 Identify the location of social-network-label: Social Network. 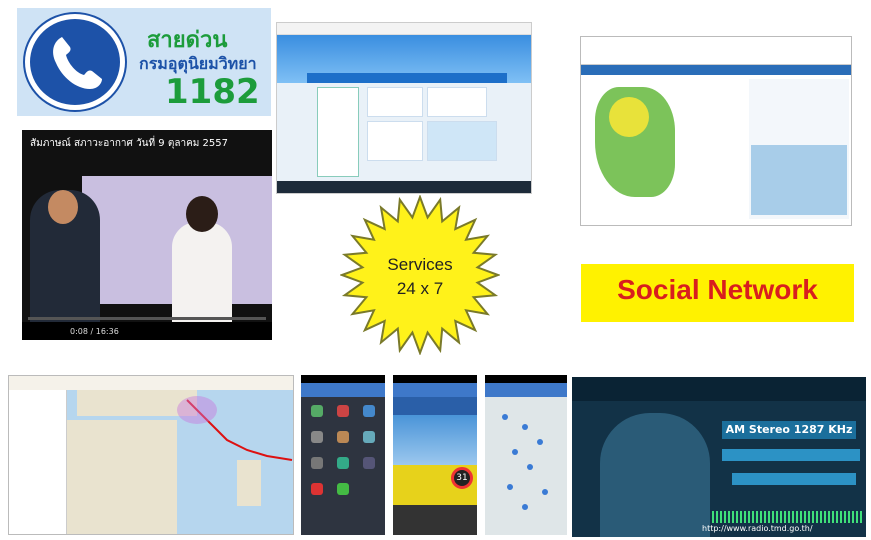
(717, 293).